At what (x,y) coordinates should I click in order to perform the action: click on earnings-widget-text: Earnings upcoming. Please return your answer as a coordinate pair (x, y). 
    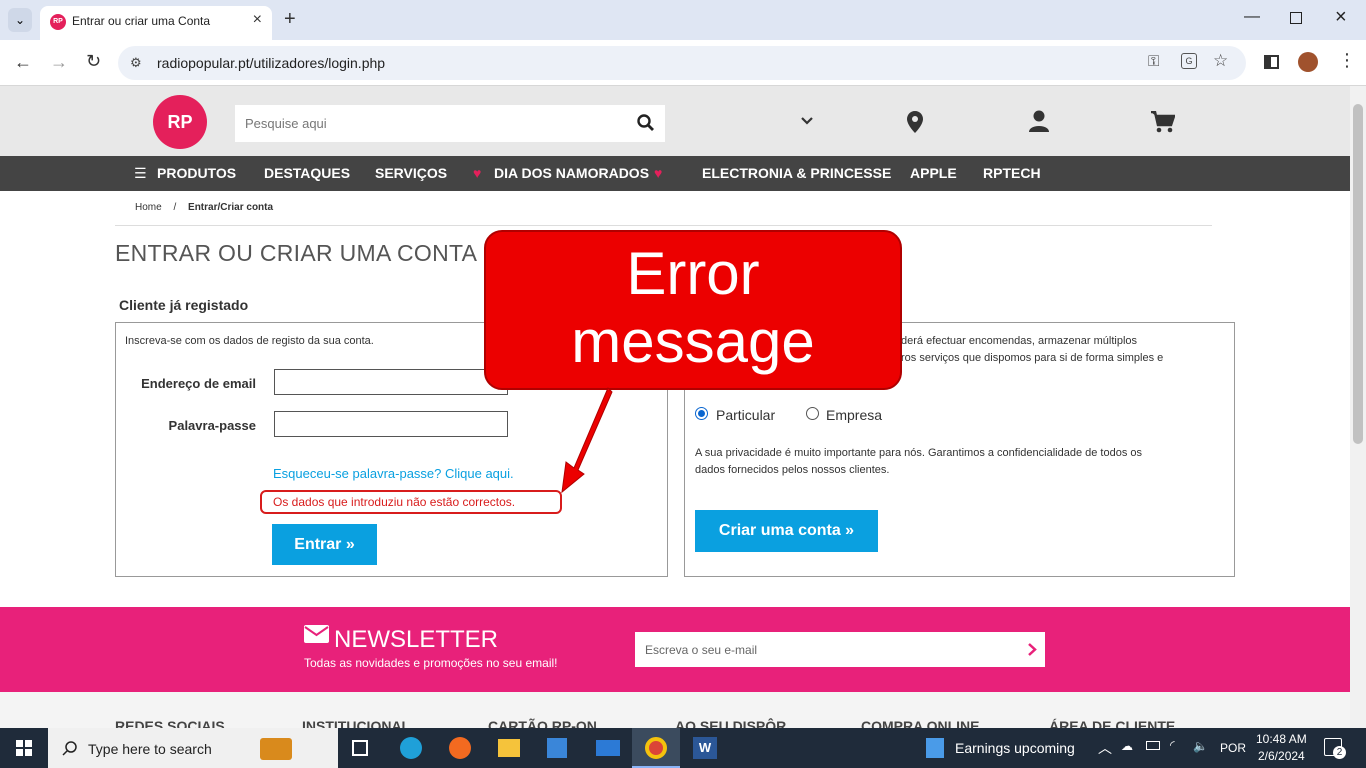
    Looking at the image, I should click on (1015, 748).